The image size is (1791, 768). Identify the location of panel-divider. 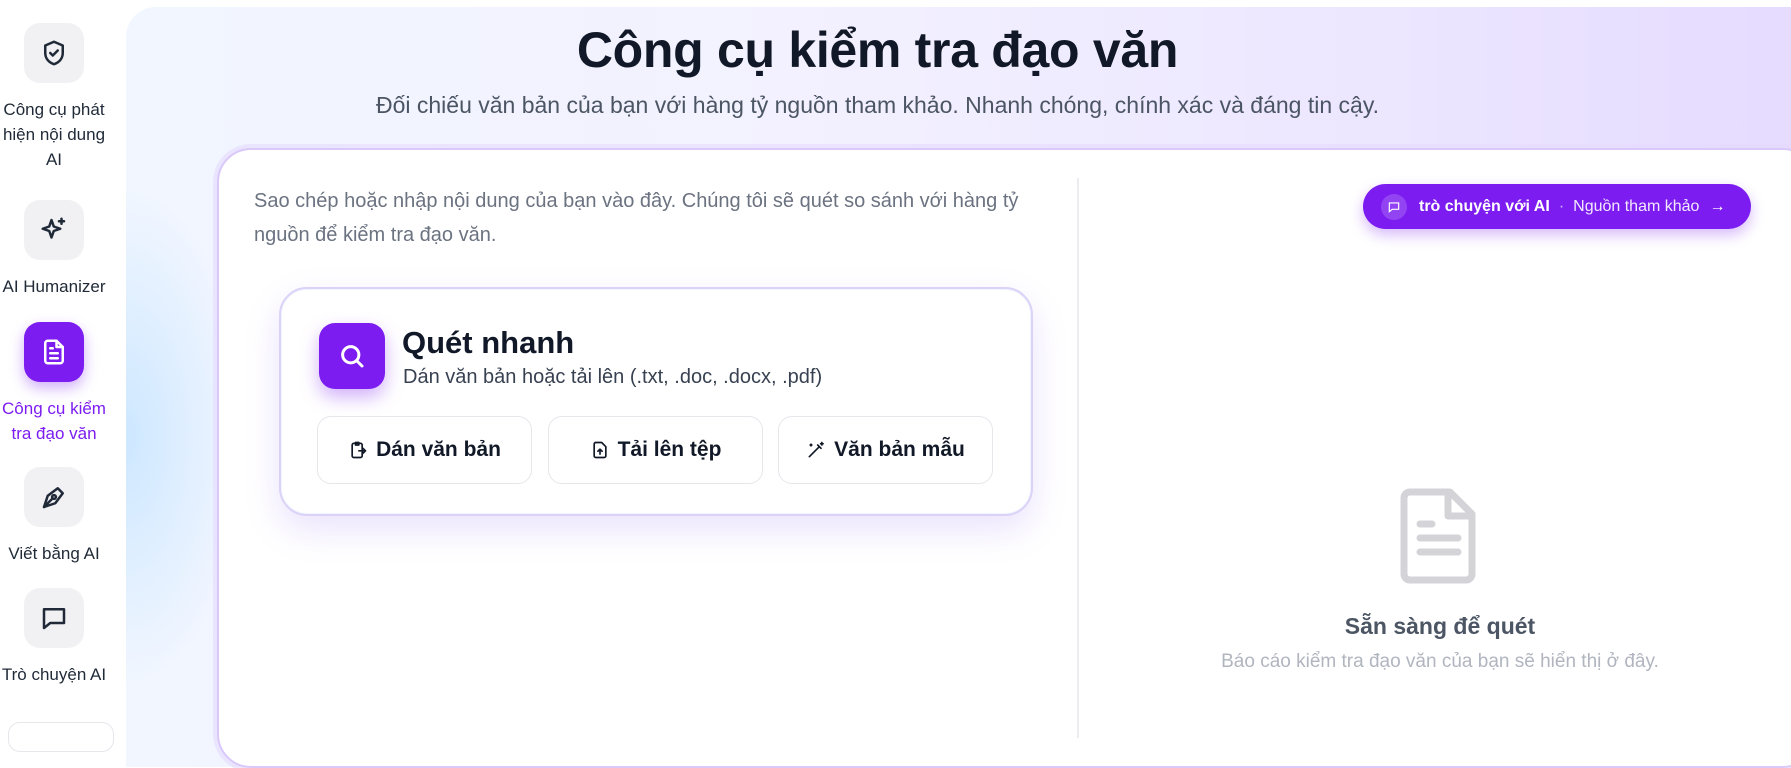
(1078, 458).